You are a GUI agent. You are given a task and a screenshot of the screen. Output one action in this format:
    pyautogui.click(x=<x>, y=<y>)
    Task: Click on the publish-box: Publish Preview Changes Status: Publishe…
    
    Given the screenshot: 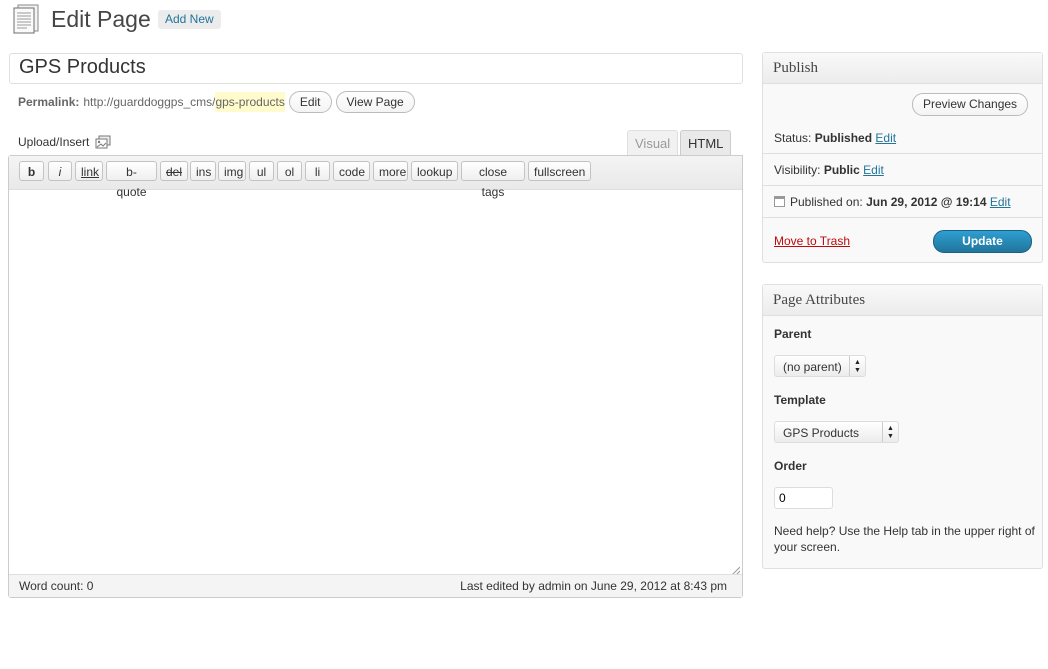 What is the action you would take?
    pyautogui.click(x=902, y=157)
    